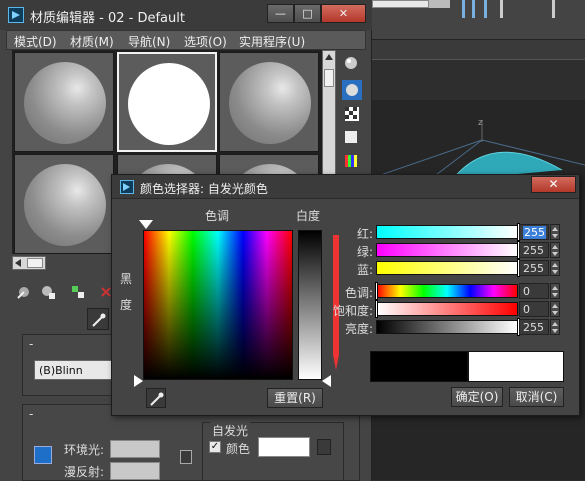 This screenshot has height=481, width=585. Describe the element at coordinates (35, 41) in the screenshot. I see `menu-mode: 模式(D)` at that location.